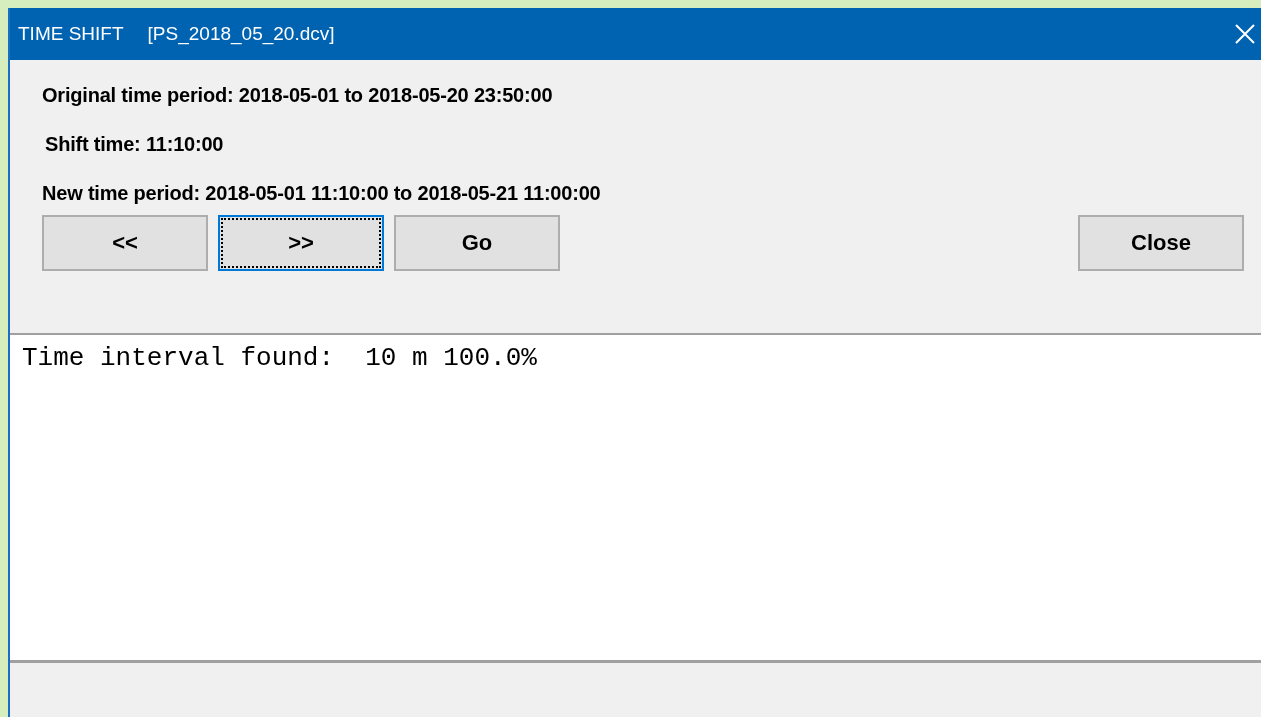  Describe the element at coordinates (322, 194) in the screenshot. I see `info-text: New time period: 2018-05-01 11:10:00 to 2018-05-21 11:00:00` at that location.